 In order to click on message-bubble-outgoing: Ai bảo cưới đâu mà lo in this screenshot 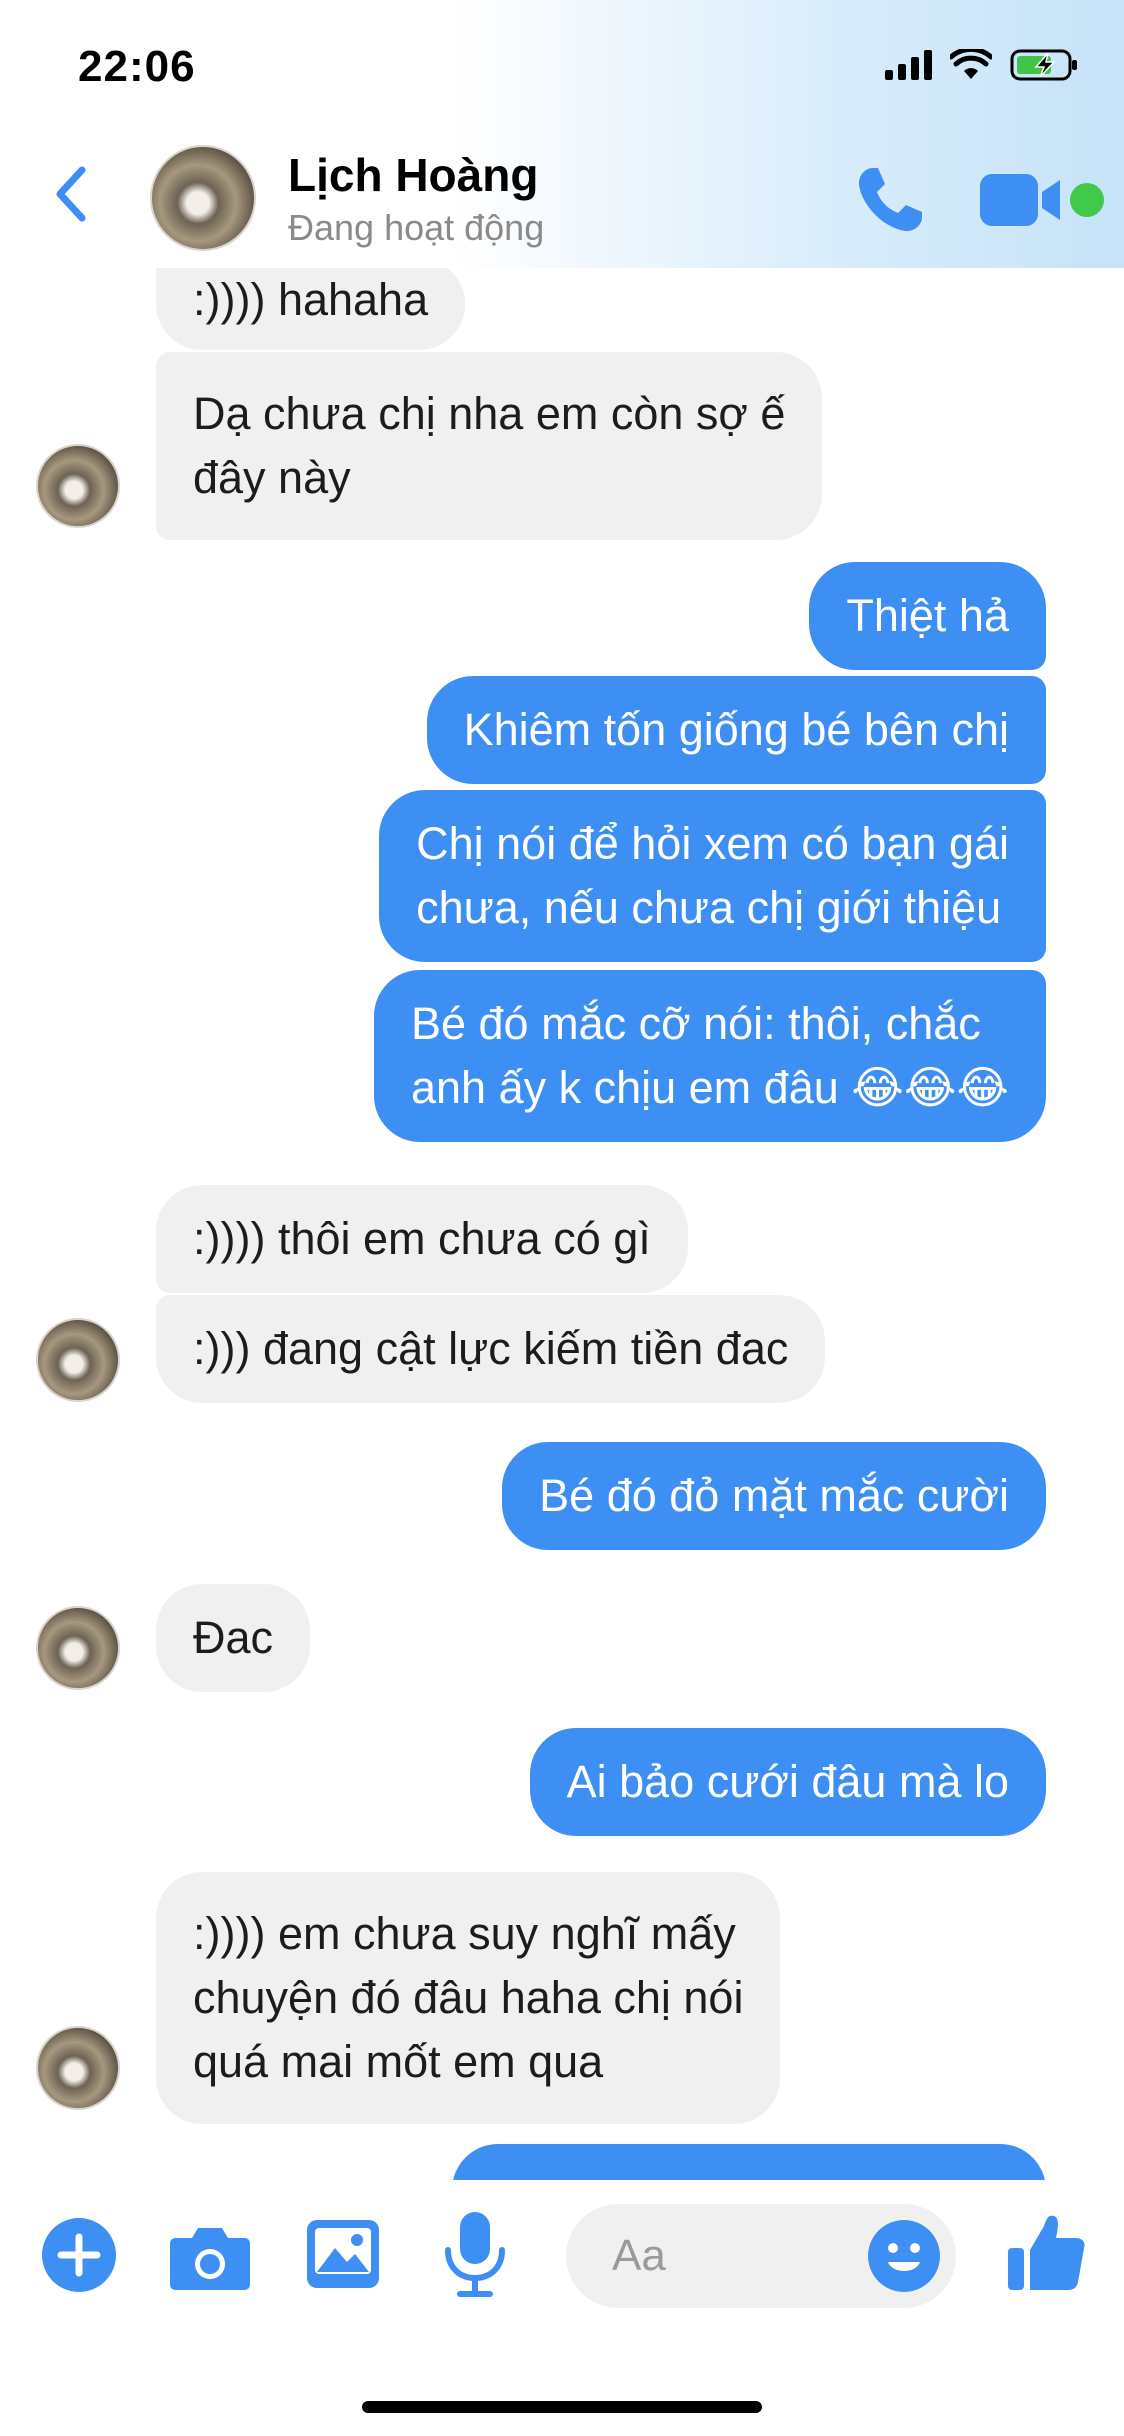, I will do `click(787, 1782)`.